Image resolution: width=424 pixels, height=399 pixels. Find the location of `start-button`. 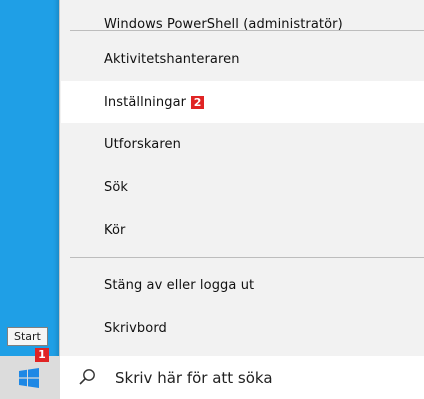

start-button is located at coordinates (30, 377).